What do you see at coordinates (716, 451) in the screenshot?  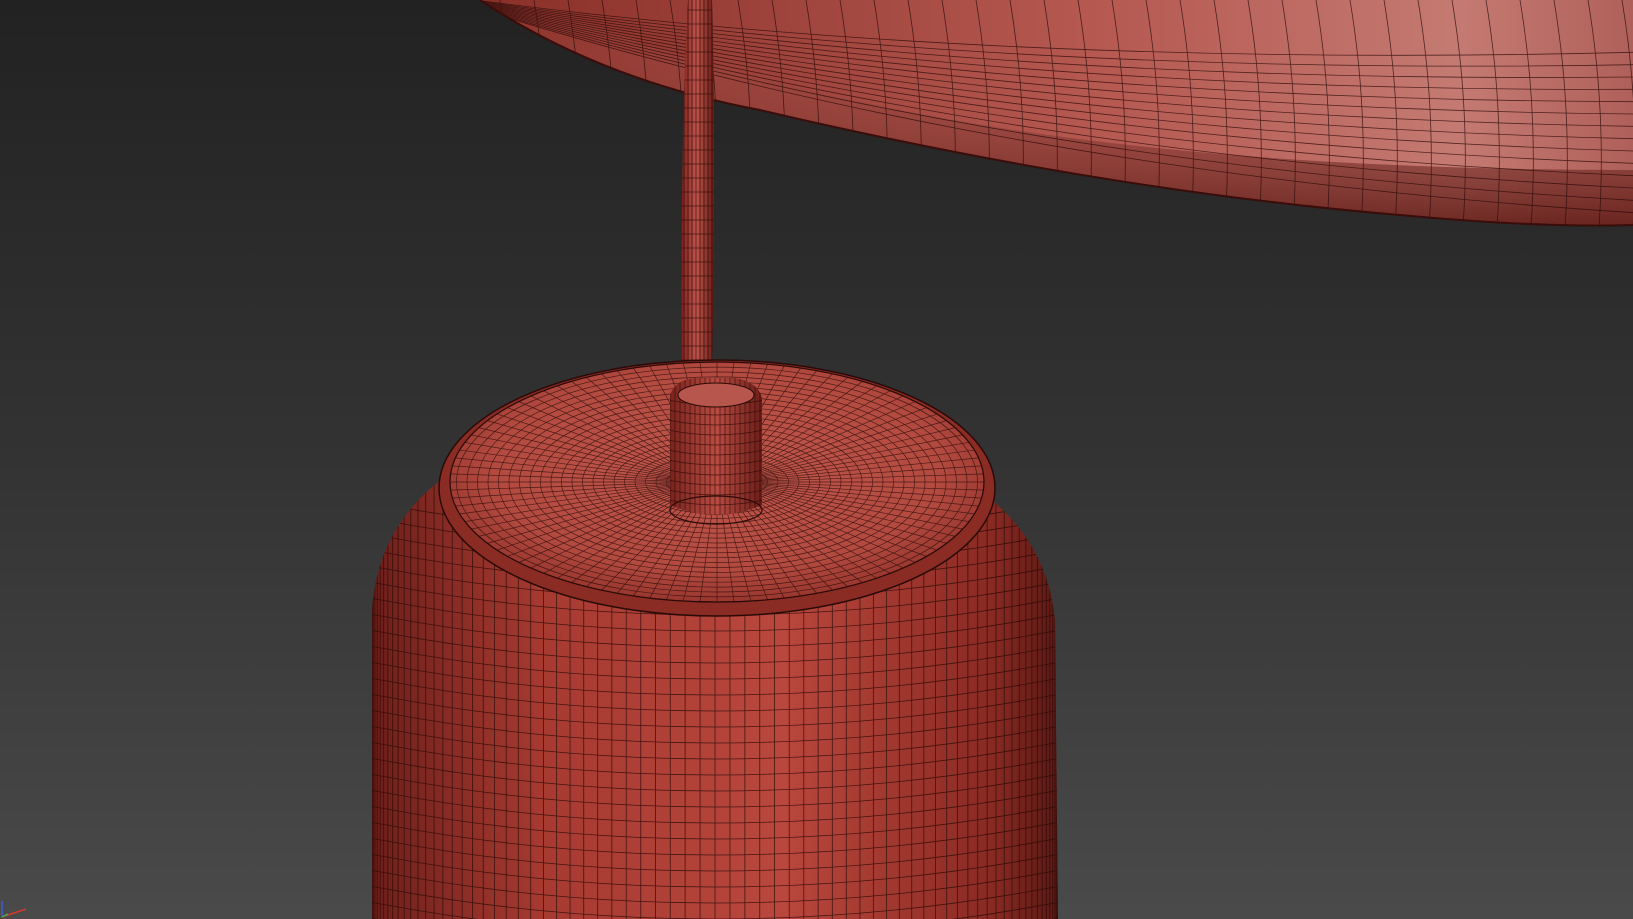 I see `stem-collar` at bounding box center [716, 451].